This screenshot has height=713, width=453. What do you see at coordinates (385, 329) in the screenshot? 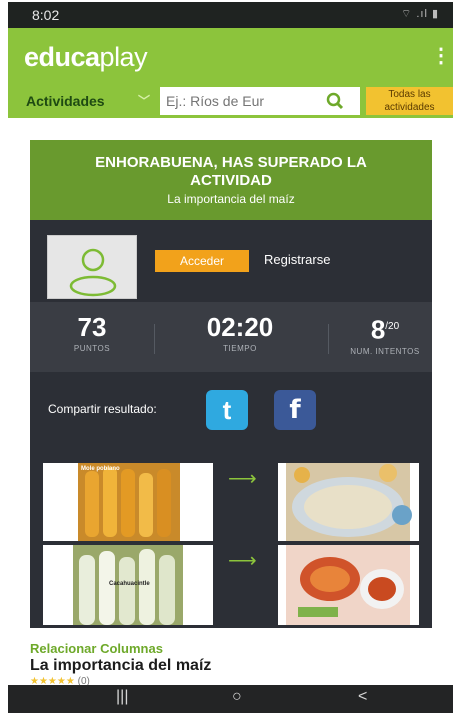
I see `attempts-value: 8/20` at bounding box center [385, 329].